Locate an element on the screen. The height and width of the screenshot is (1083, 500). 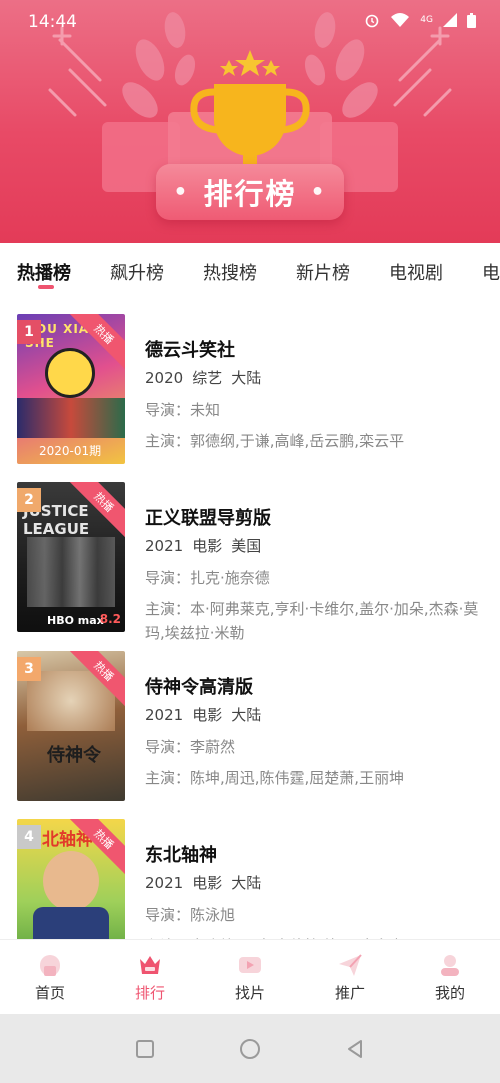
crown-icon is located at coordinates (150, 965).